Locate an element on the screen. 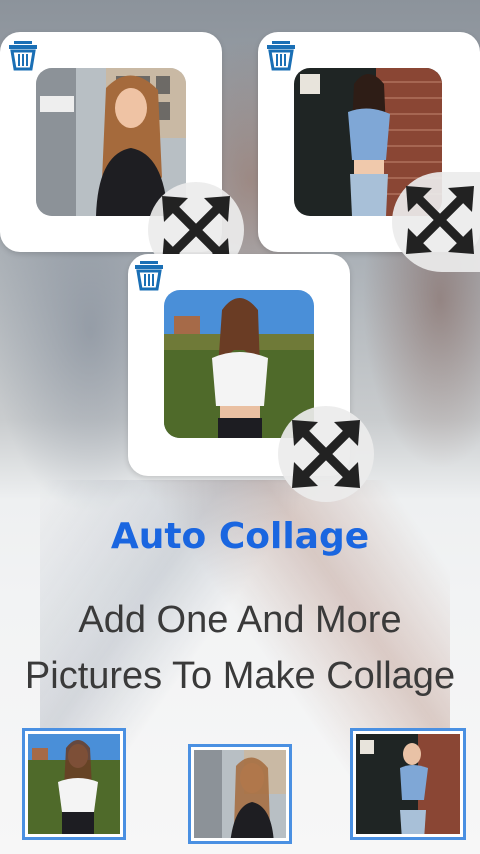  resize-tile-3-handle is located at coordinates (326, 454).